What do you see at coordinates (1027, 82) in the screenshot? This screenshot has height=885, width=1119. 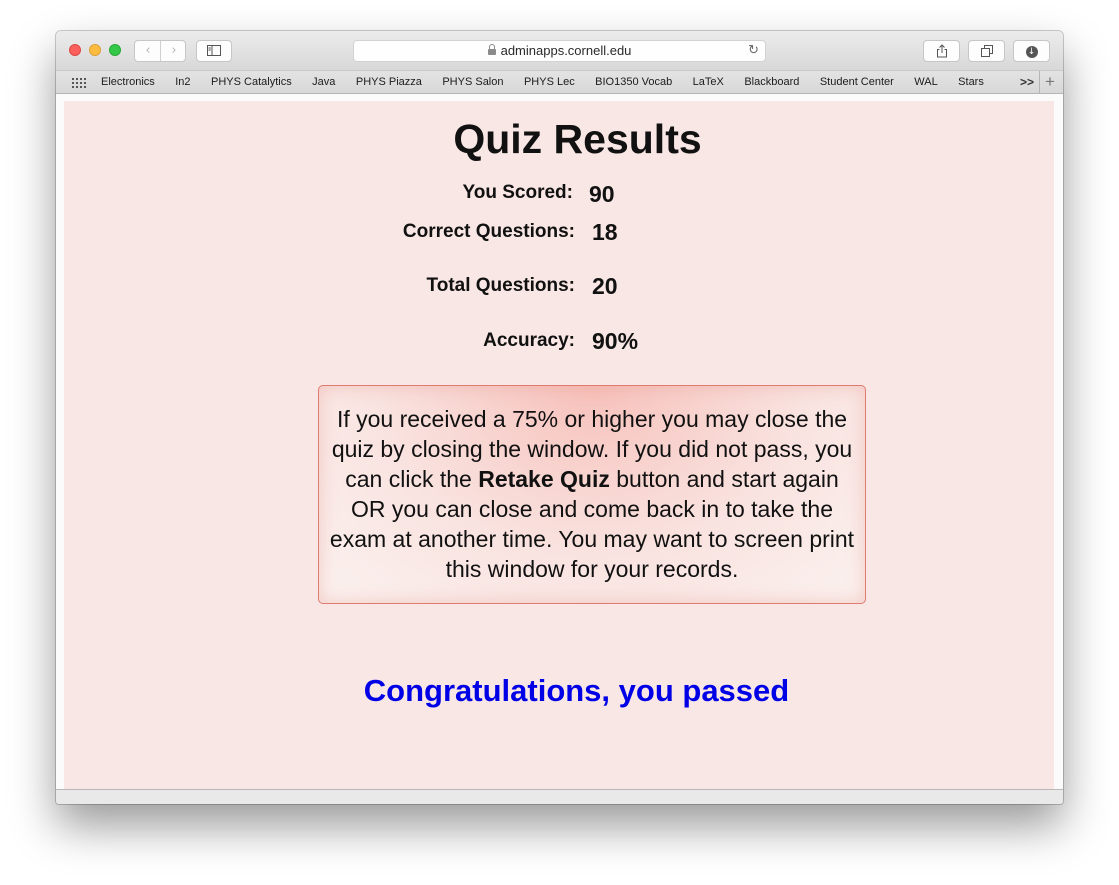 I see `more-bookmarks-button: >>` at bounding box center [1027, 82].